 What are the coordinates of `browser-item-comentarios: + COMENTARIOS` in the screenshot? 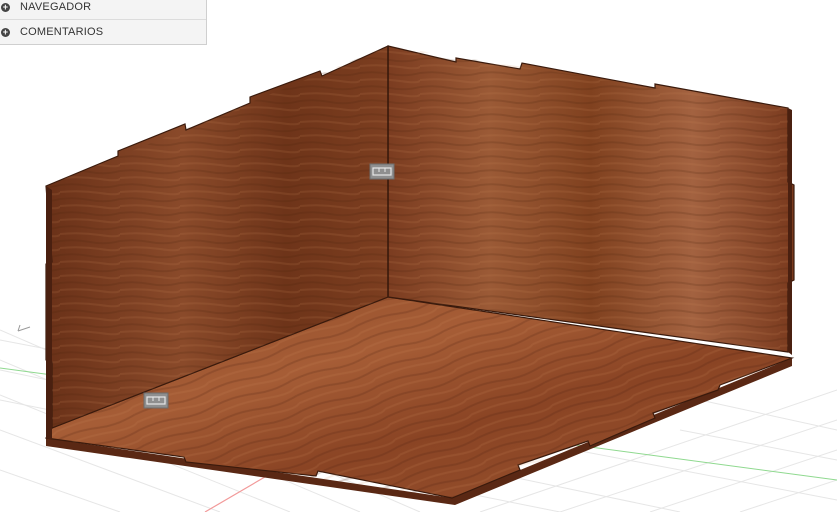 It's located at (103, 31).